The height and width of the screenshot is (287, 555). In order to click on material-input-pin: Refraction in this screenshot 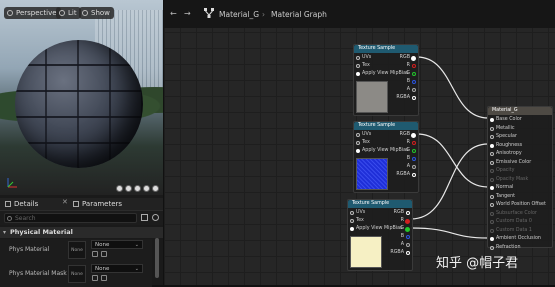, I will do `click(504, 248)`.